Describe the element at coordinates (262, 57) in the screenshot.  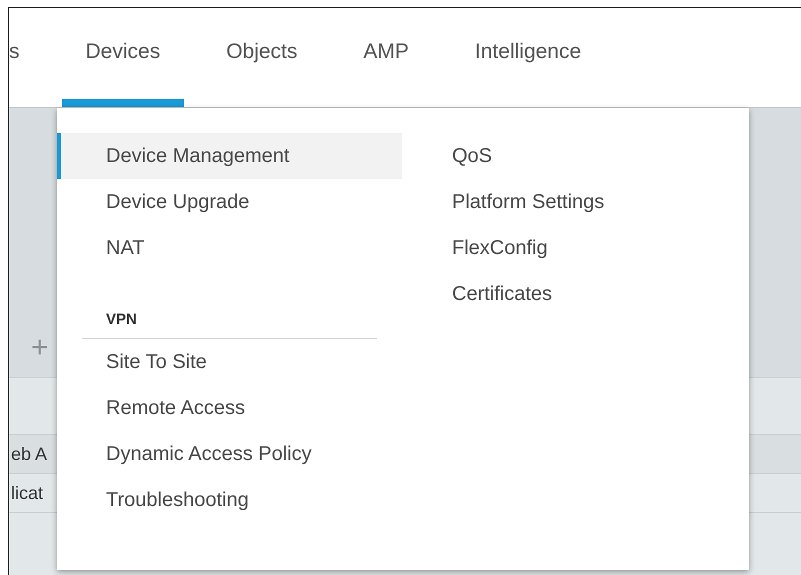
I see `nav-tab: Objects` at that location.